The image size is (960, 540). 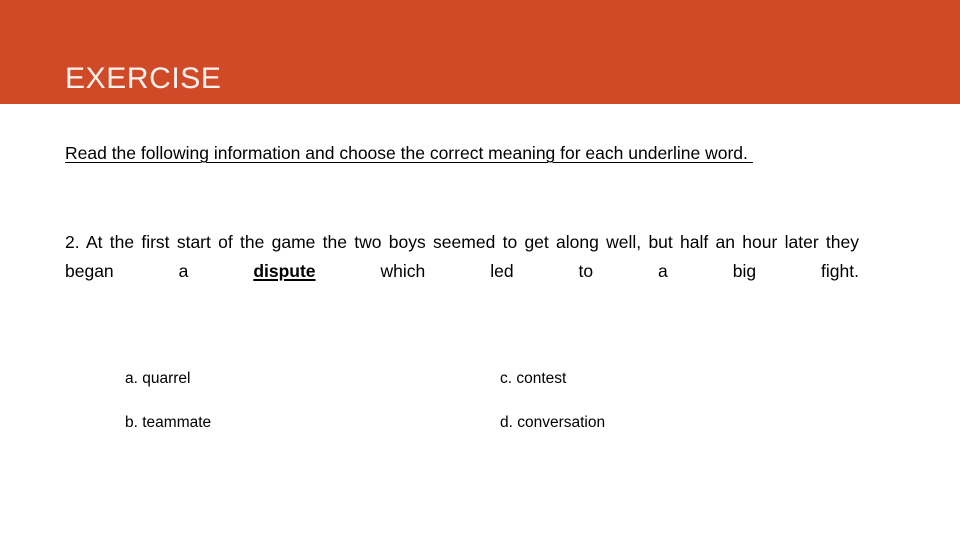 I want to click on answer-options-row: a. quarrel c. contest, so click(x=490, y=379).